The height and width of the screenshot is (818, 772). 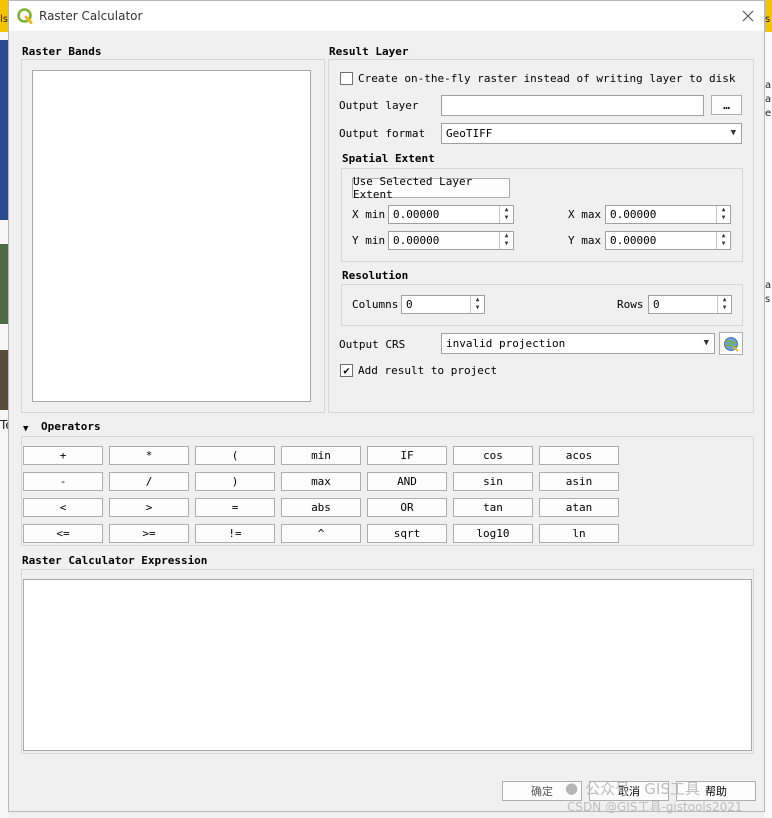 I want to click on onfly-raster-checkbox, so click(x=346, y=78).